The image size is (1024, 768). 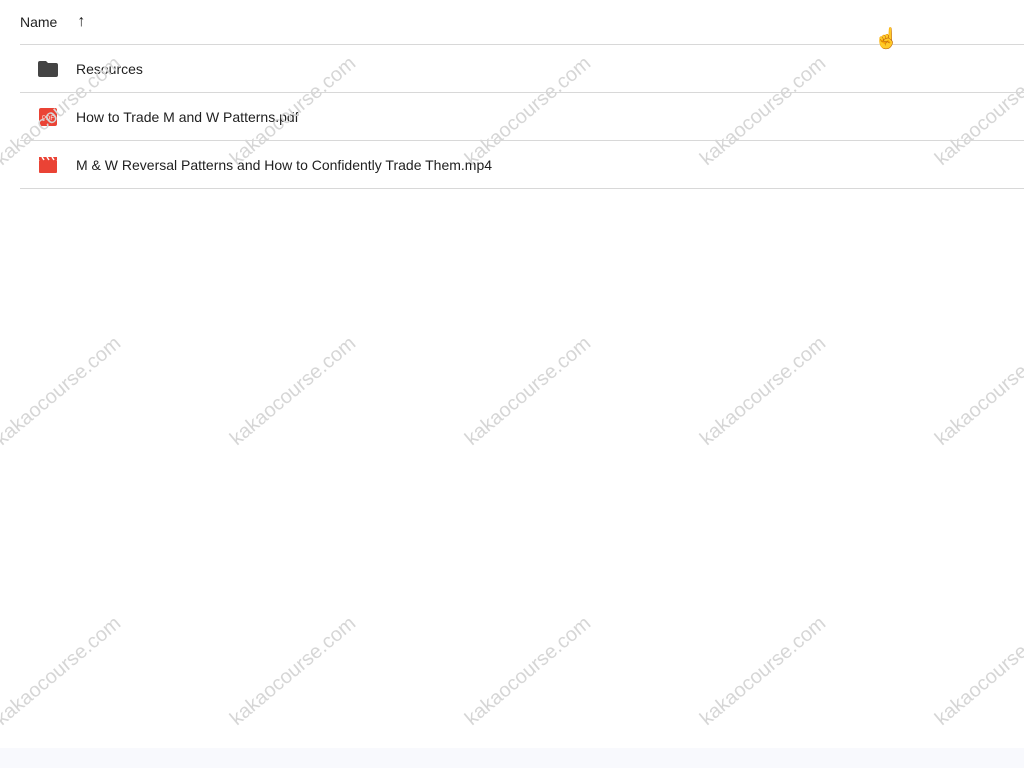 I want to click on name-column-label: Name, so click(x=38, y=22).